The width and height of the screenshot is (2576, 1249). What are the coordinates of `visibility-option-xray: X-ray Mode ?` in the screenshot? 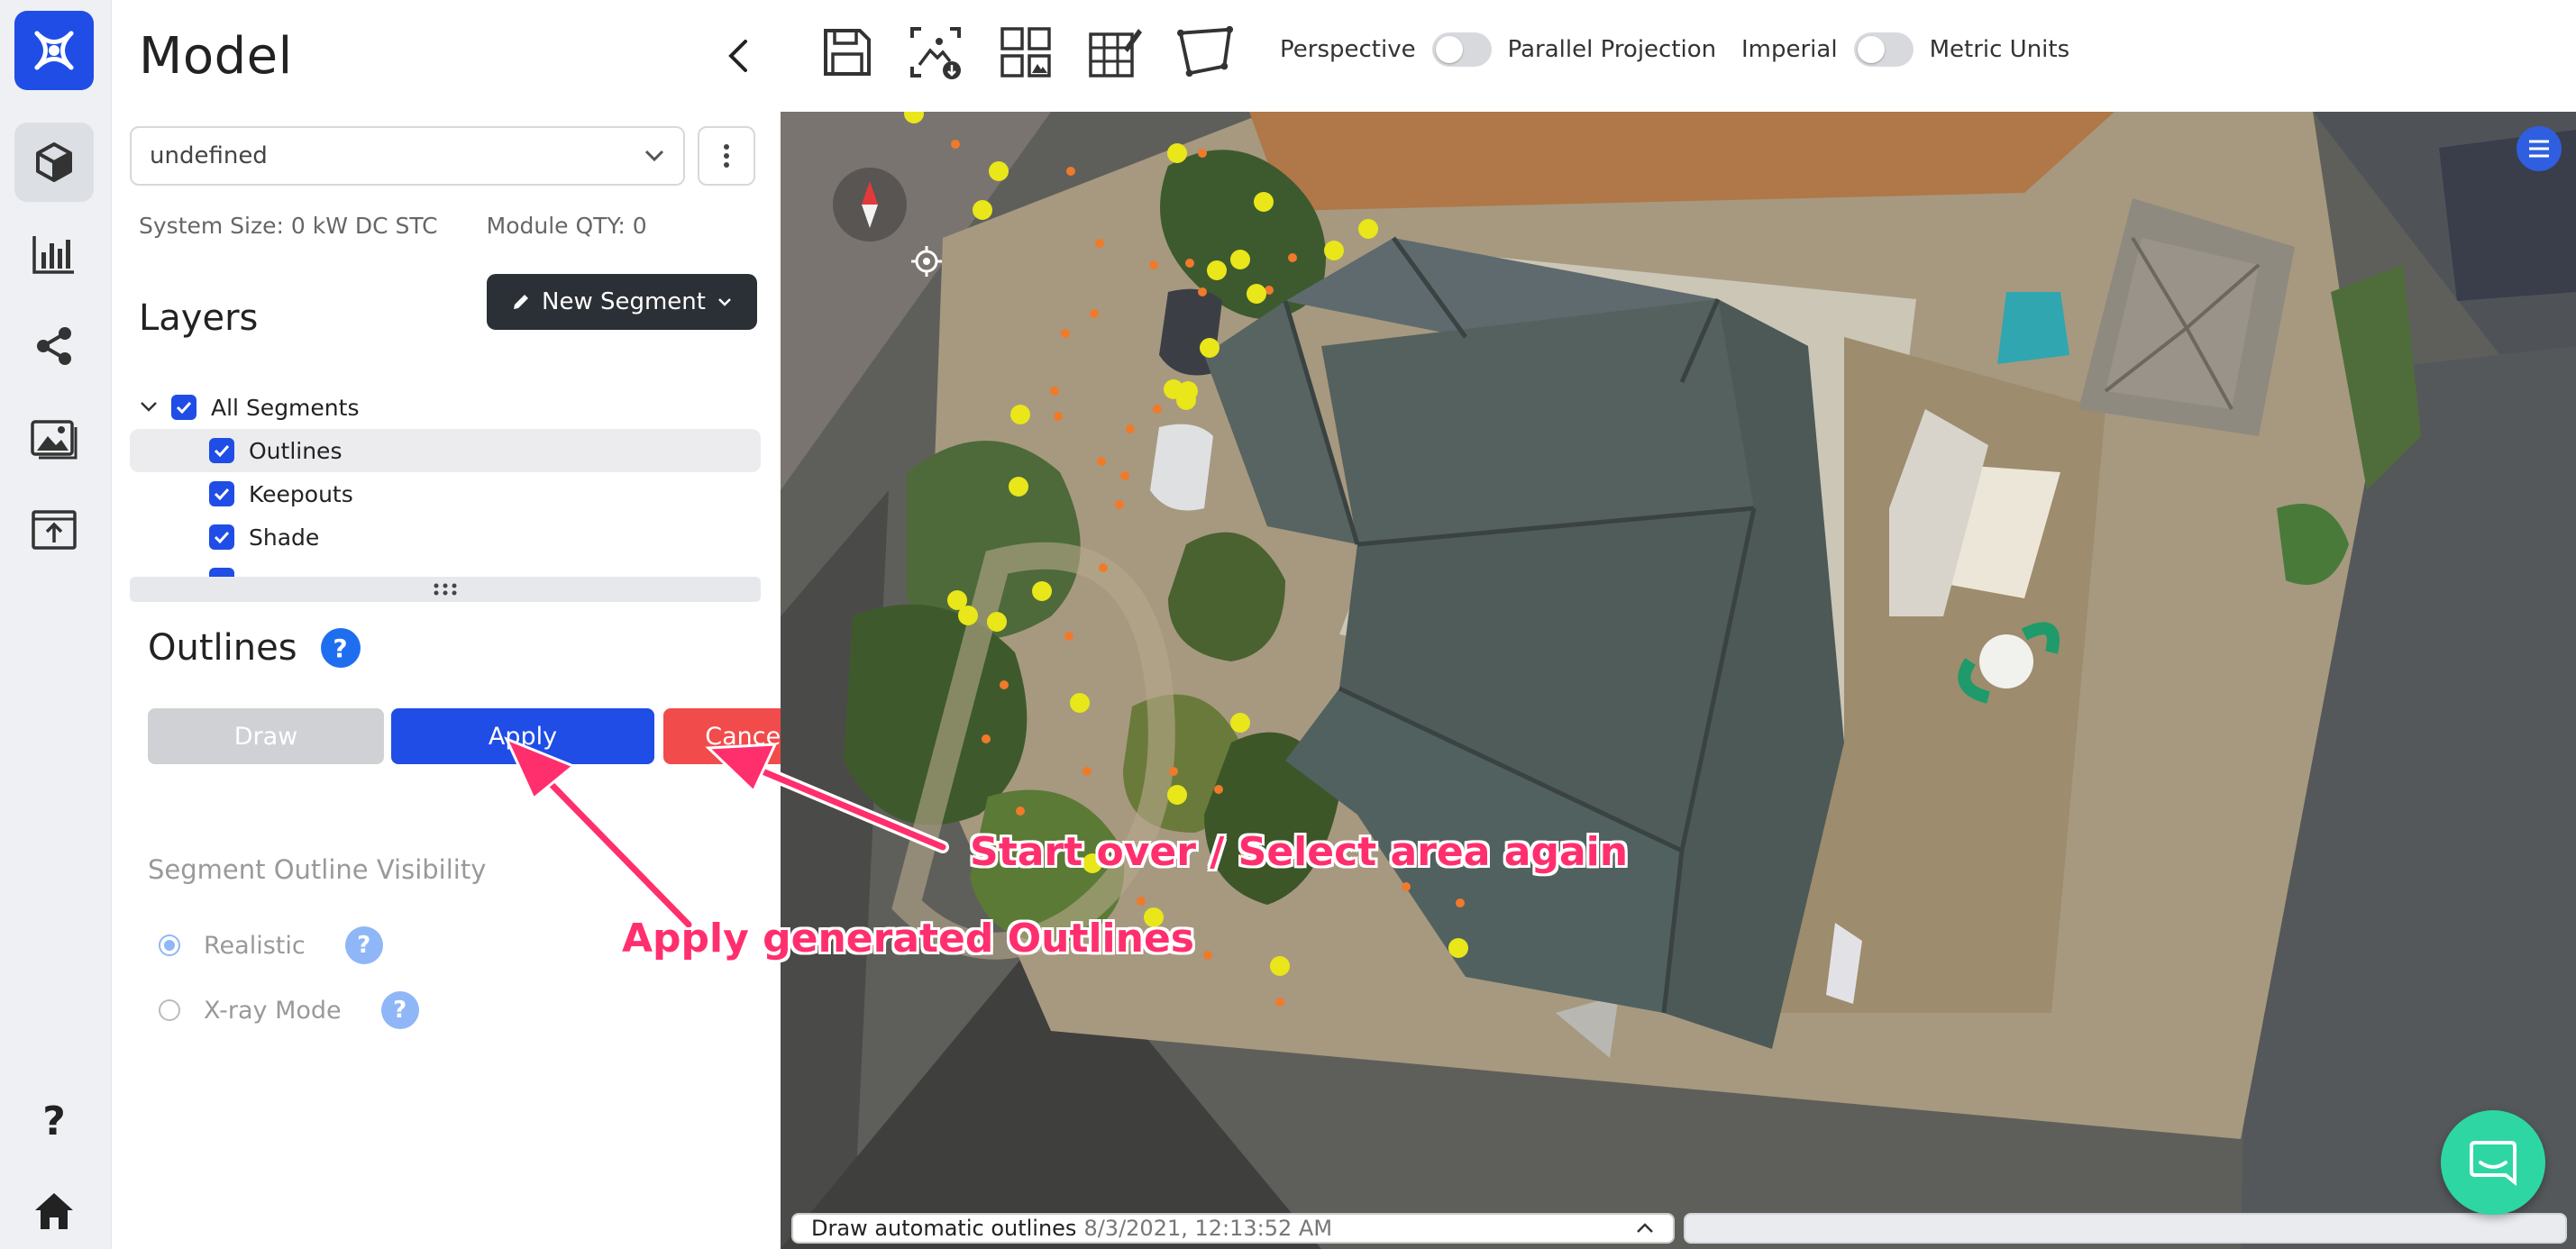 It's located at (289, 1010).